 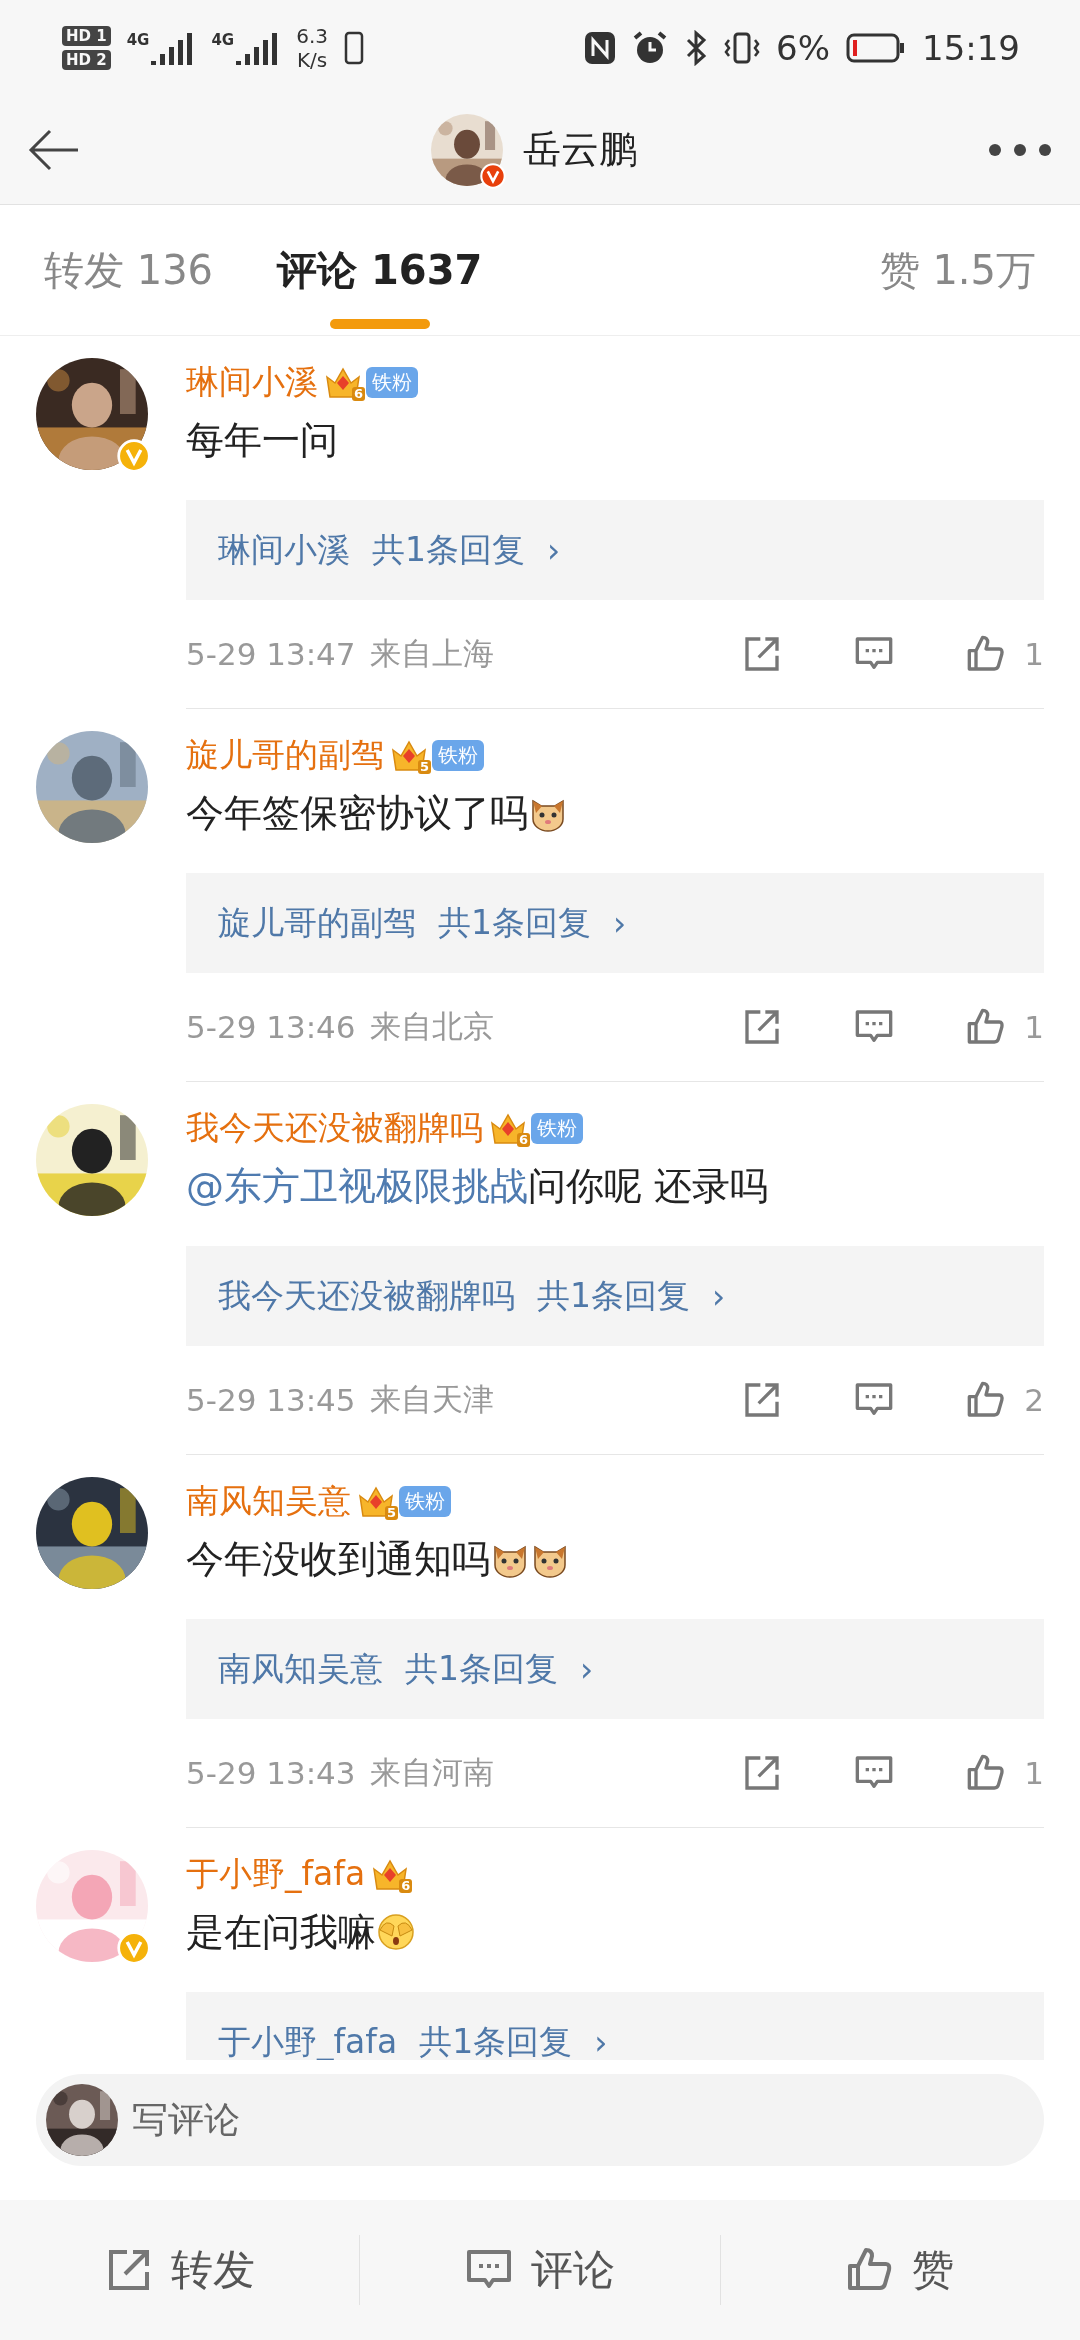 I want to click on sim-label: HD 1, so click(x=86, y=35).